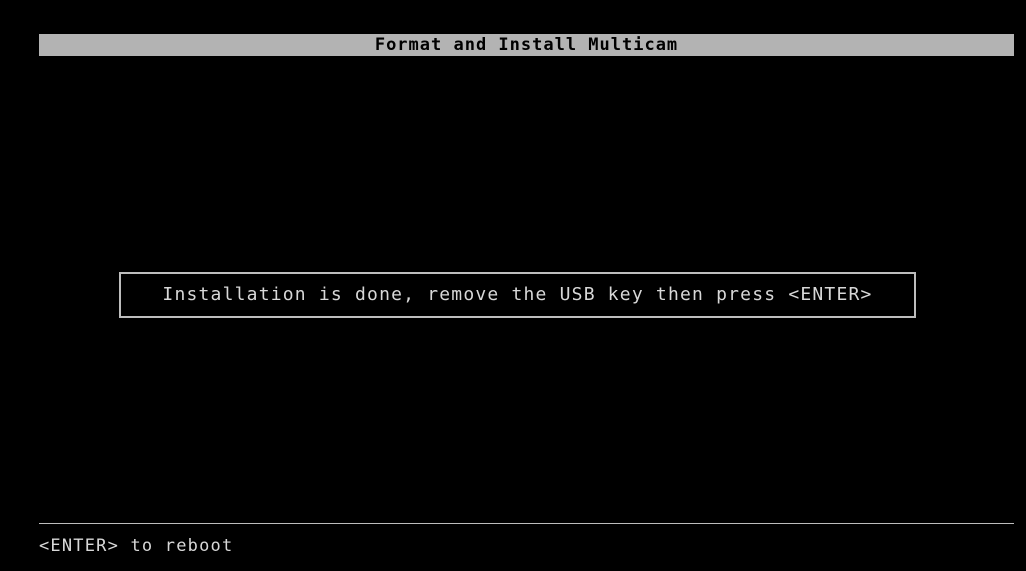  Describe the element at coordinates (526, 45) in the screenshot. I see `window-title: Format and Install Multicam` at that location.